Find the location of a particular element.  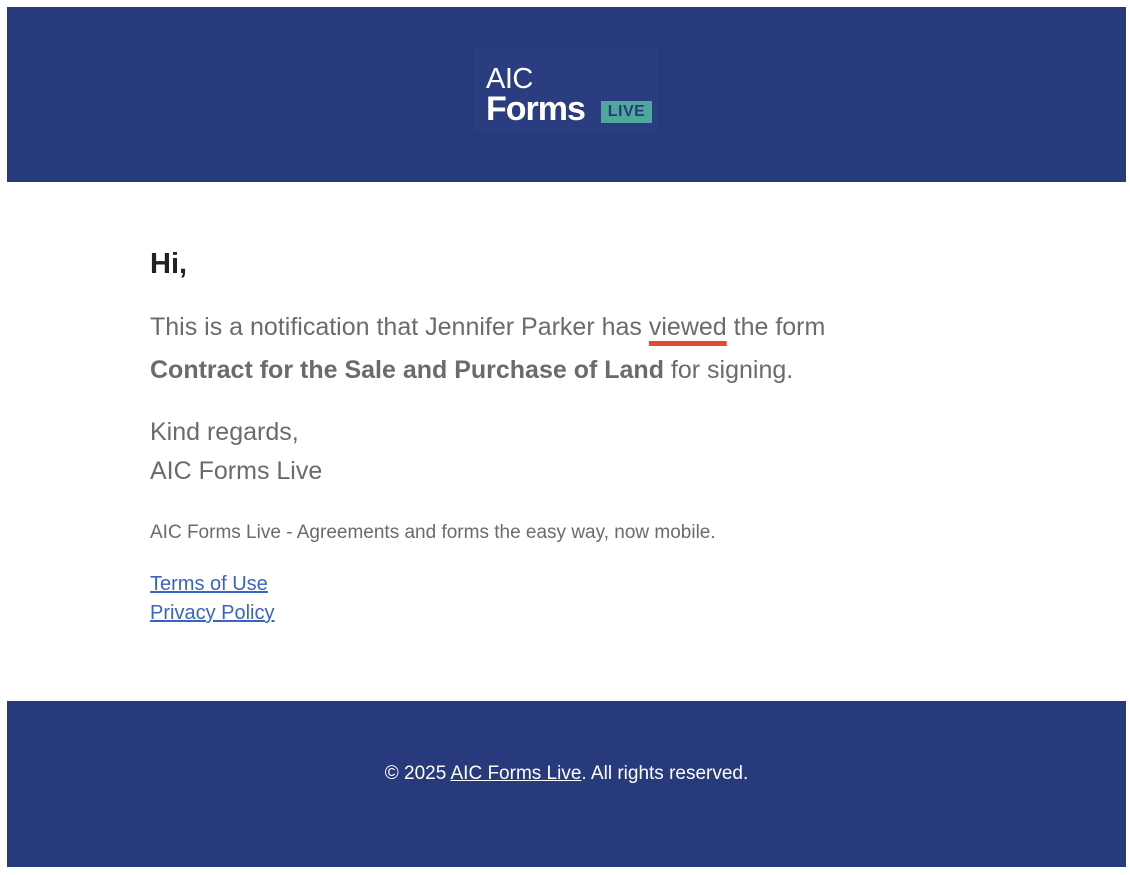

footer-links: Terms of Use Privacy Policy is located at coordinates (212, 599).